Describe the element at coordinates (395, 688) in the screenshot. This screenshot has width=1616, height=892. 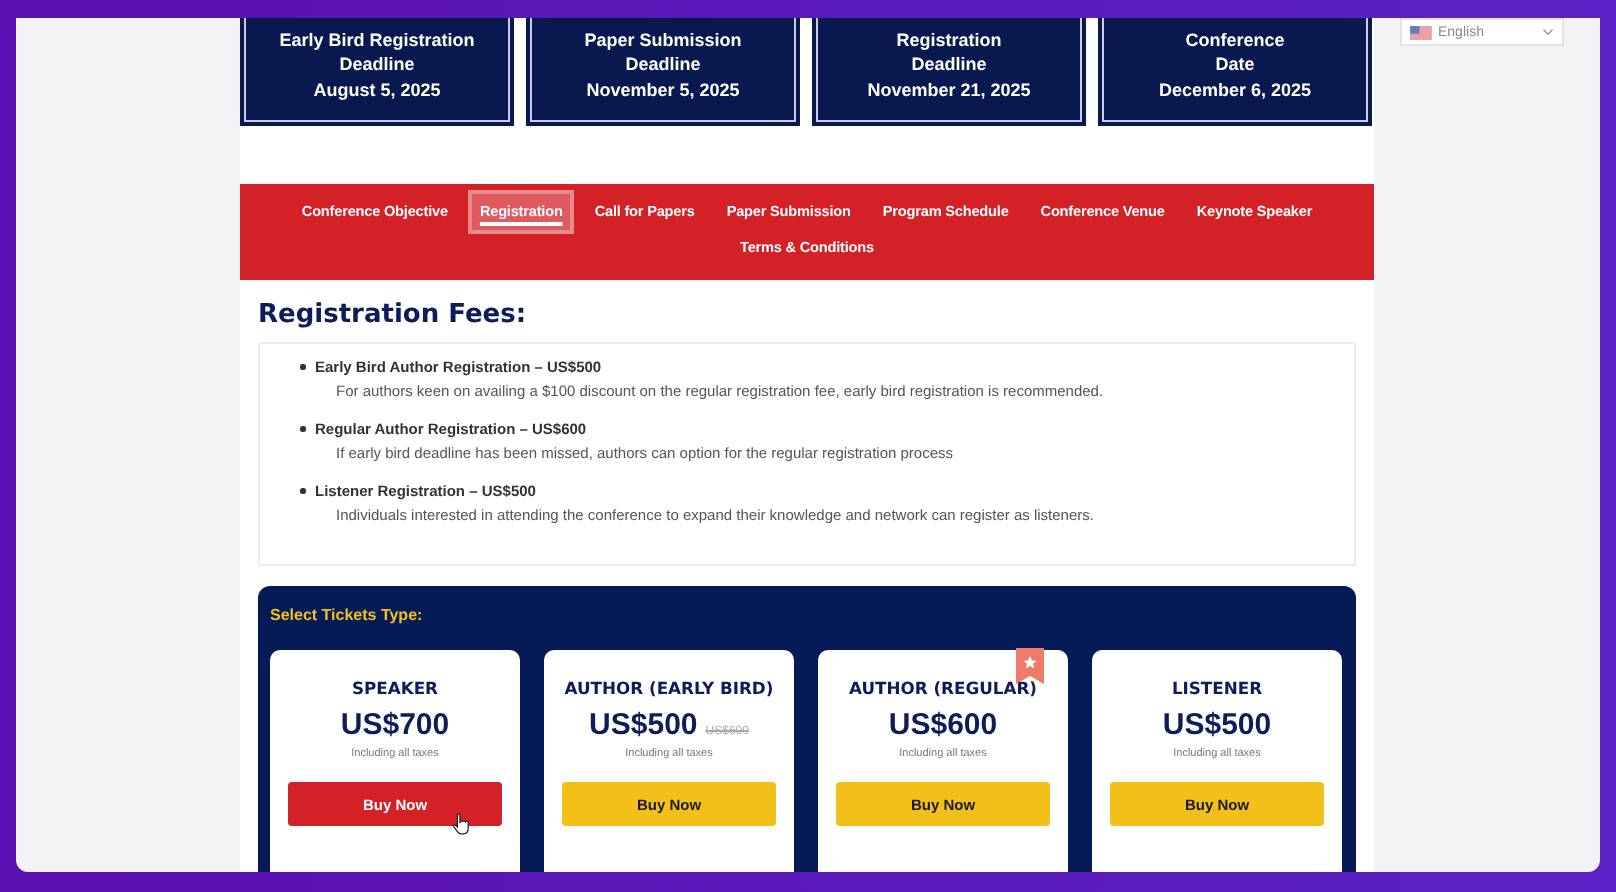
I see `ticket-name: SPEAKER` at that location.